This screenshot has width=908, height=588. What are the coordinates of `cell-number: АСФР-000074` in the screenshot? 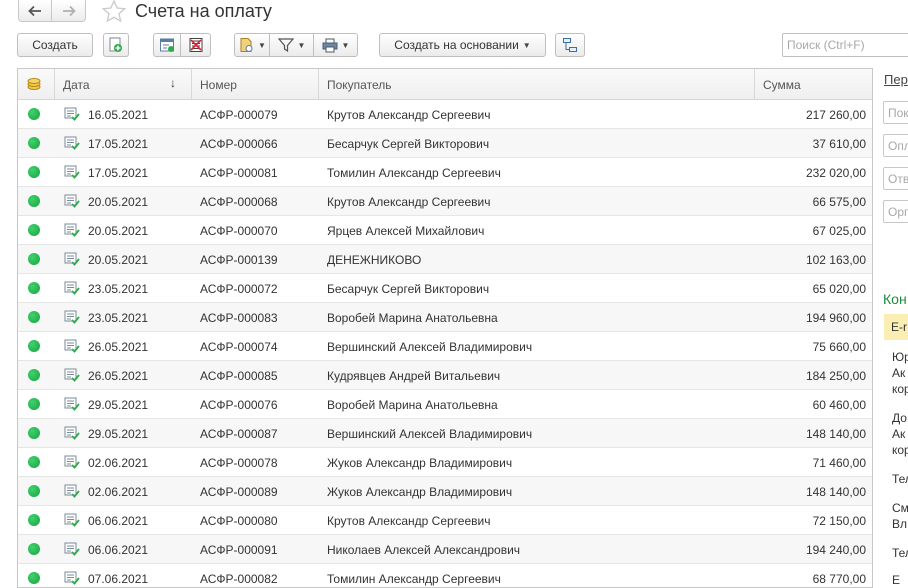 It's located at (239, 347).